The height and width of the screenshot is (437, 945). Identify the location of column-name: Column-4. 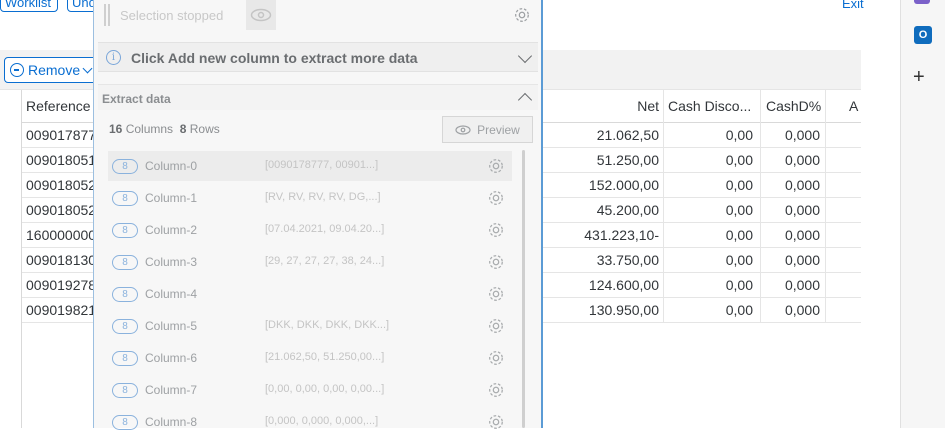
(171, 294).